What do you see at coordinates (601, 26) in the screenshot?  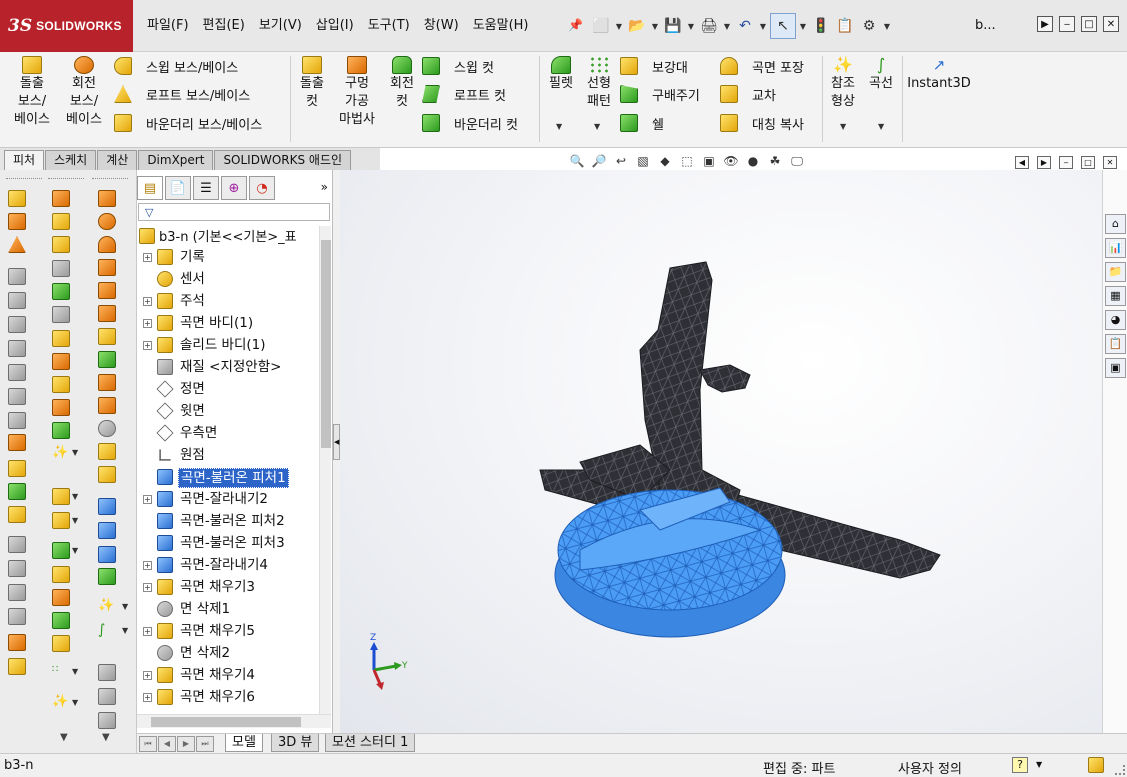 I see `new-document-icon: ⬜` at bounding box center [601, 26].